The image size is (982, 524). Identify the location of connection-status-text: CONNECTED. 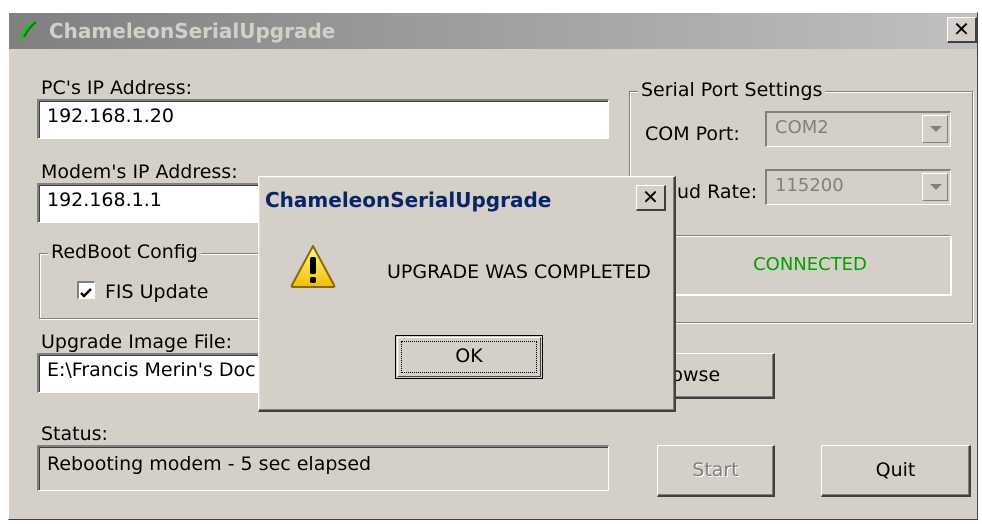
(810, 264).